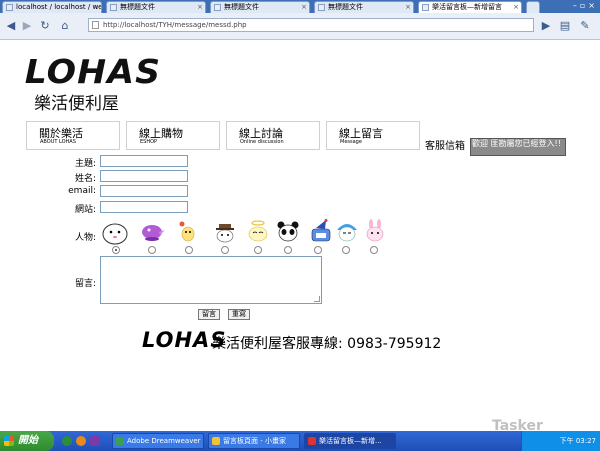 The width and height of the screenshot is (600, 451). What do you see at coordinates (11, 26) in the screenshot?
I see `back-arrow-icon: ◀` at bounding box center [11, 26].